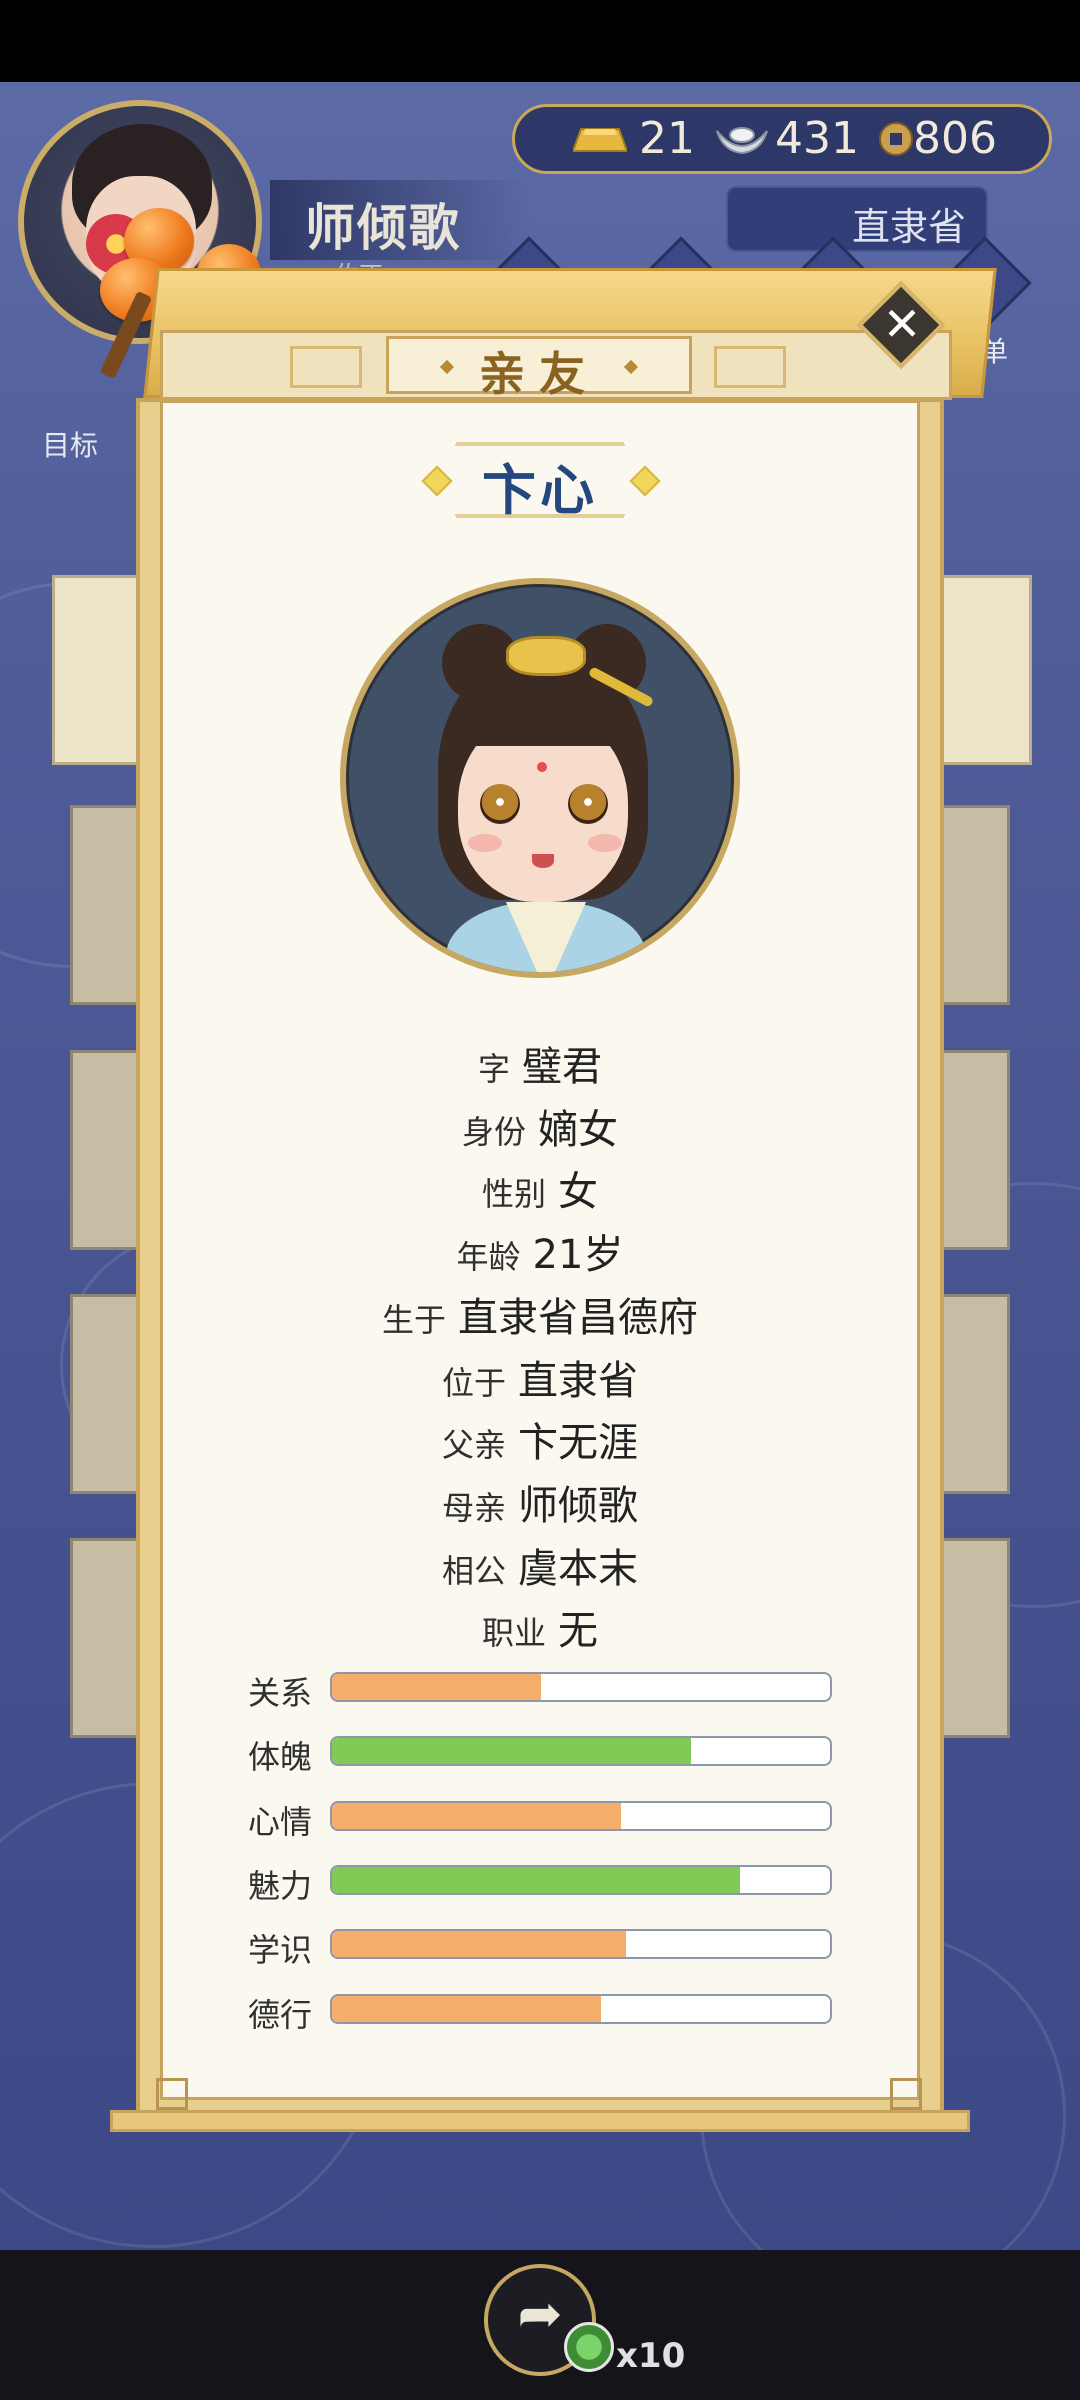  Describe the element at coordinates (562, 1067) in the screenshot. I see `info-value: 璧君` at that location.